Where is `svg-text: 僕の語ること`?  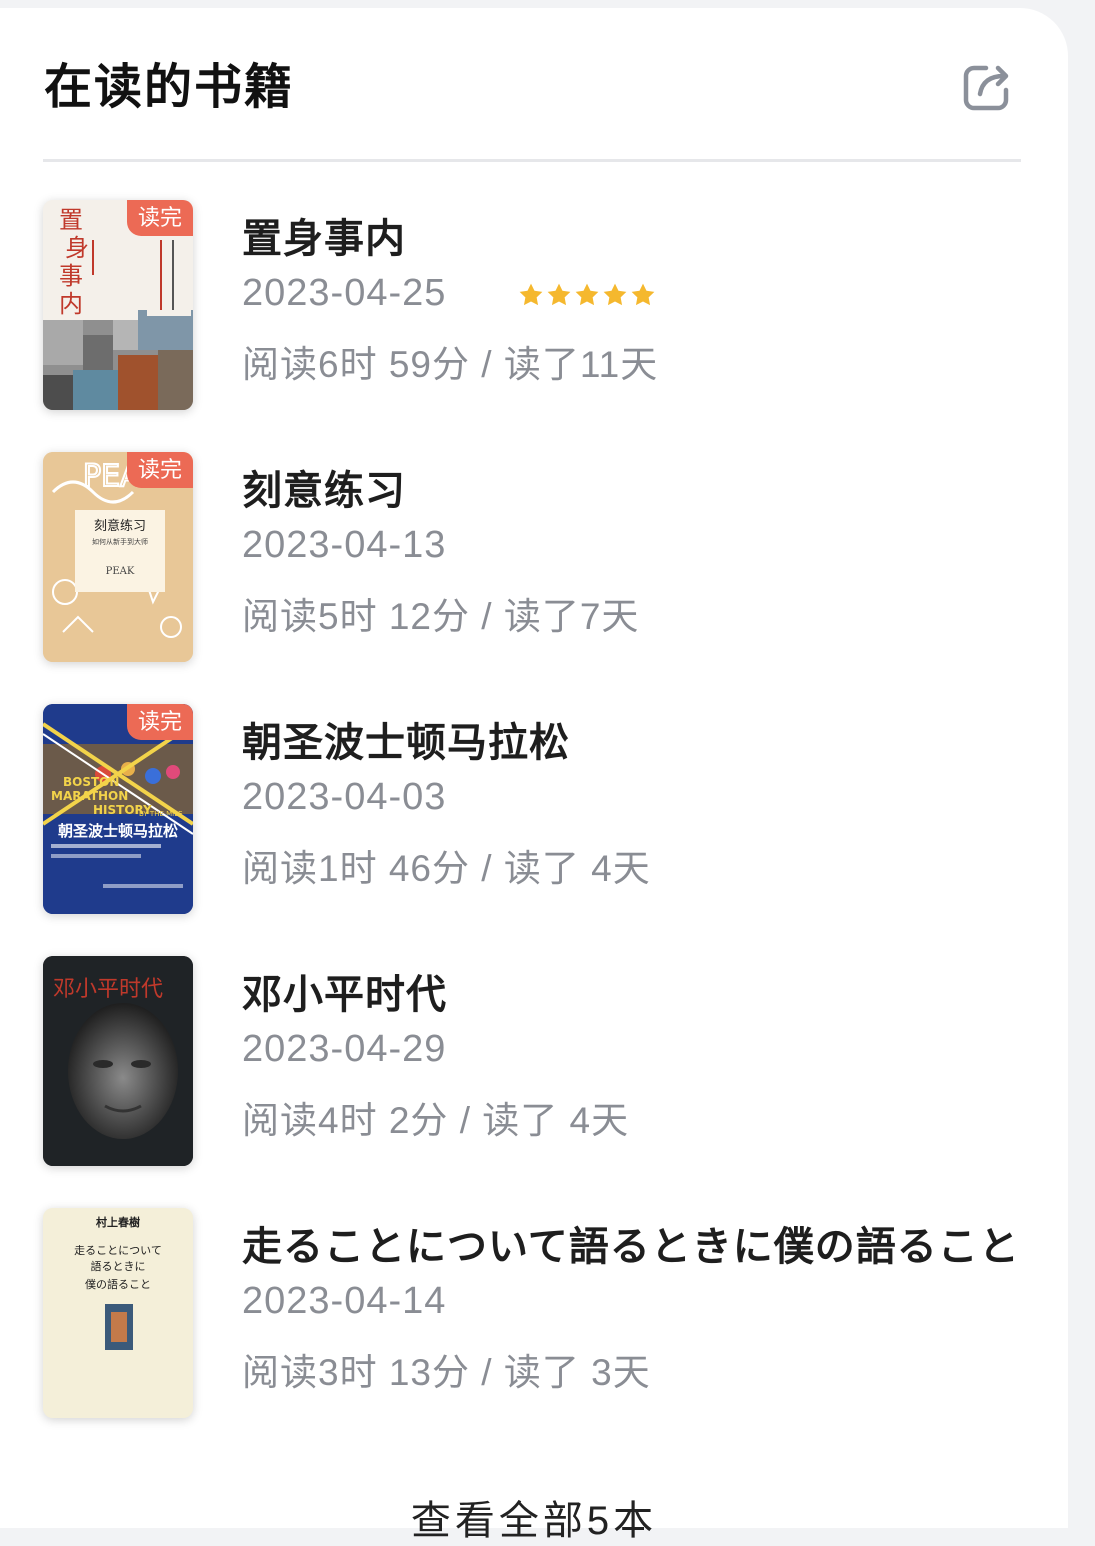 svg-text: 僕の語ること is located at coordinates (118, 1284).